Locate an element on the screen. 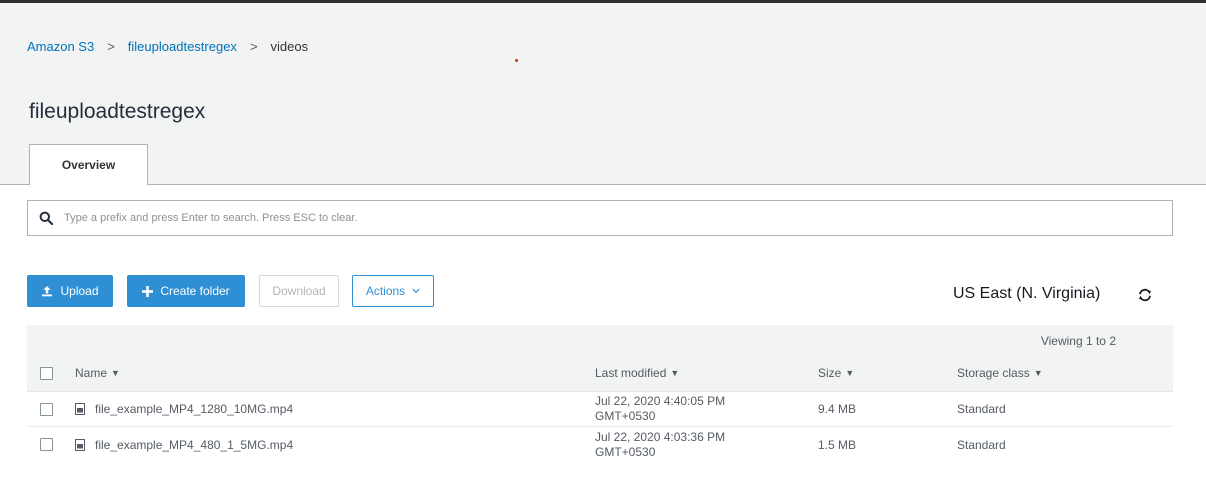  upload-label: Upload is located at coordinates (79, 291).